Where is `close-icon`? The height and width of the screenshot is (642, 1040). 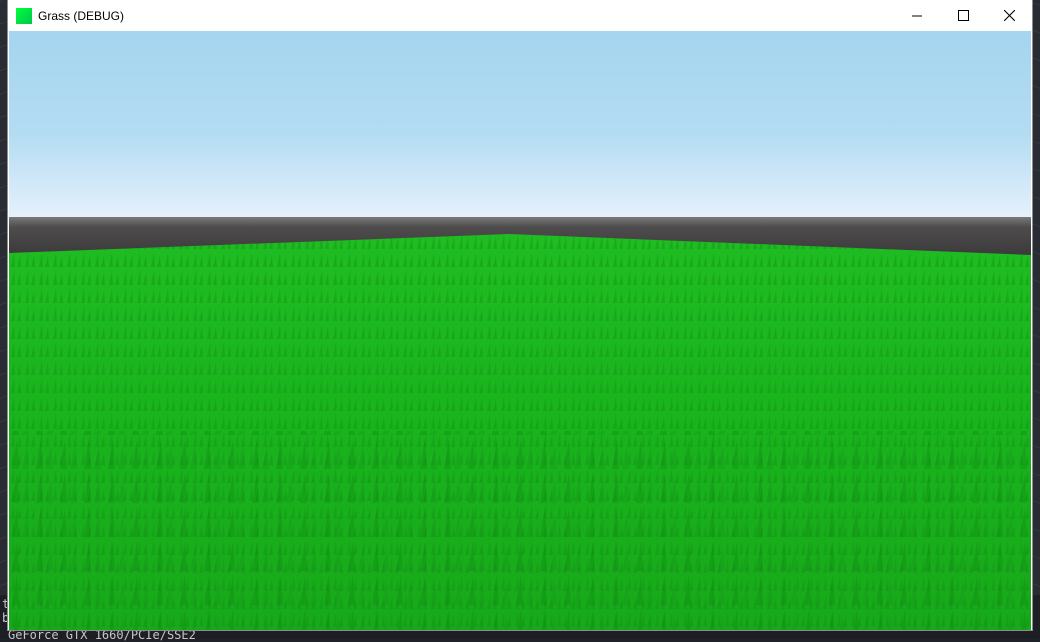 close-icon is located at coordinates (1009, 15).